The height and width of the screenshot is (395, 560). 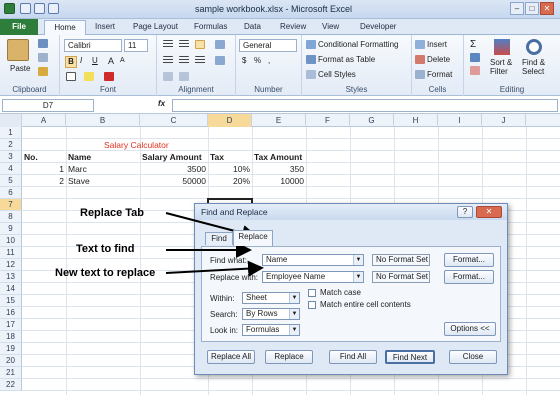 What do you see at coordinates (214, 268) in the screenshot?
I see `arrow-new-text` at bounding box center [214, 268].